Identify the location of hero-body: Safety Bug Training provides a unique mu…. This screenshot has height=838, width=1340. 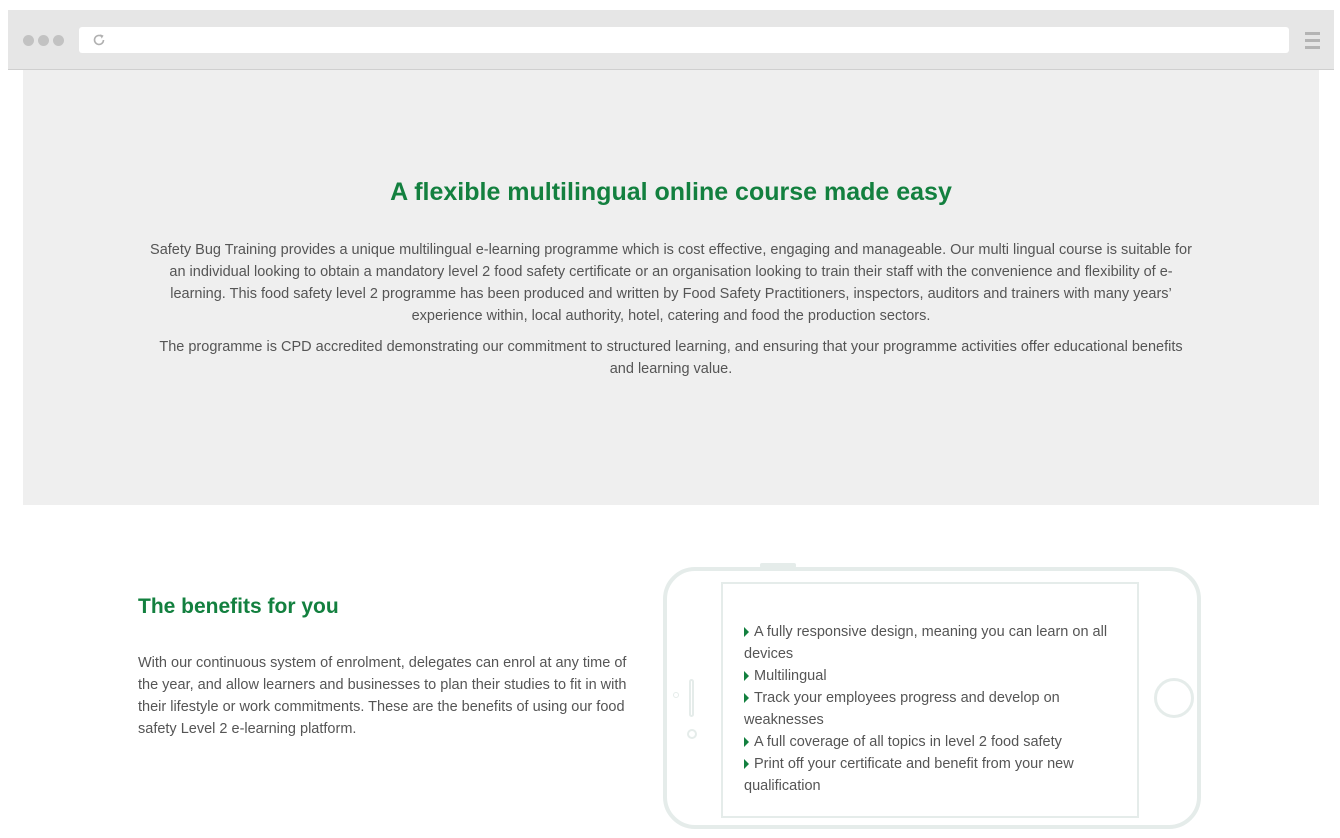
(671, 314).